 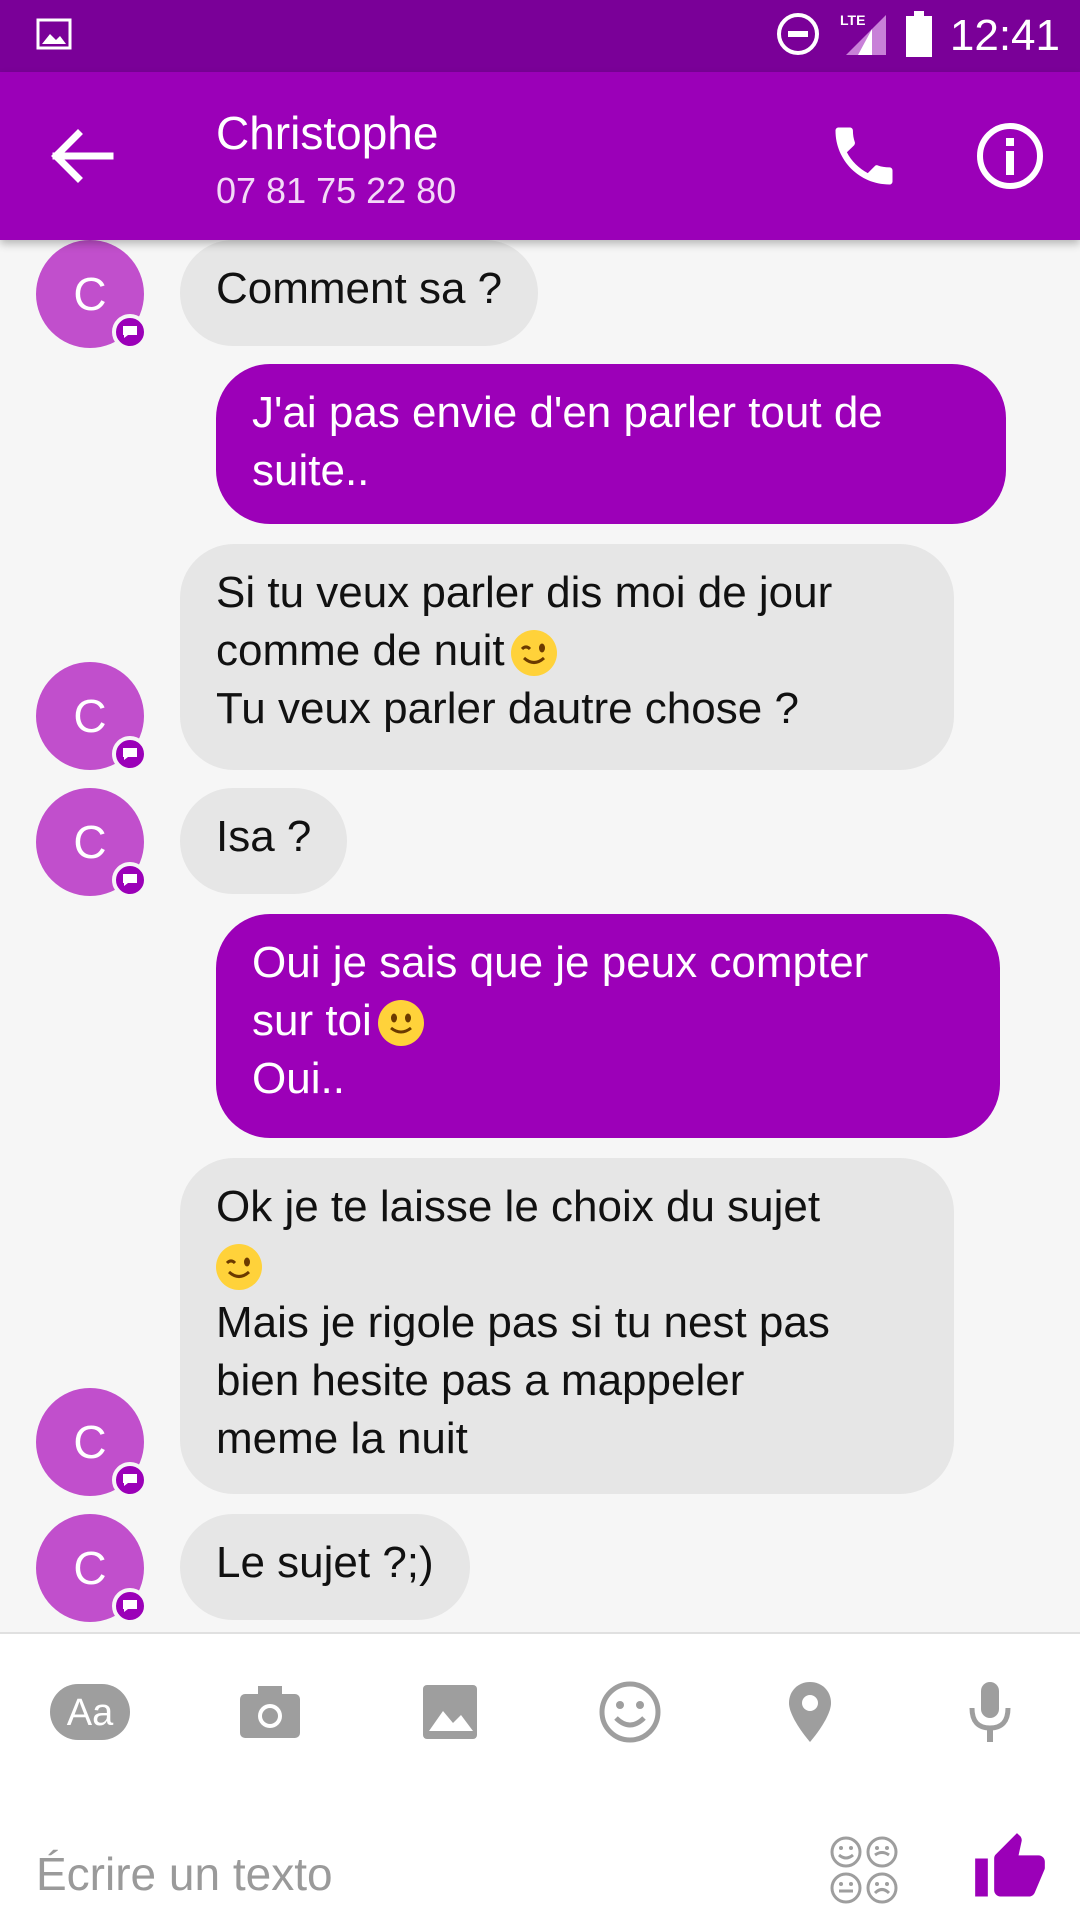 What do you see at coordinates (359, 288) in the screenshot?
I see `message-text: Comment sa ?` at bounding box center [359, 288].